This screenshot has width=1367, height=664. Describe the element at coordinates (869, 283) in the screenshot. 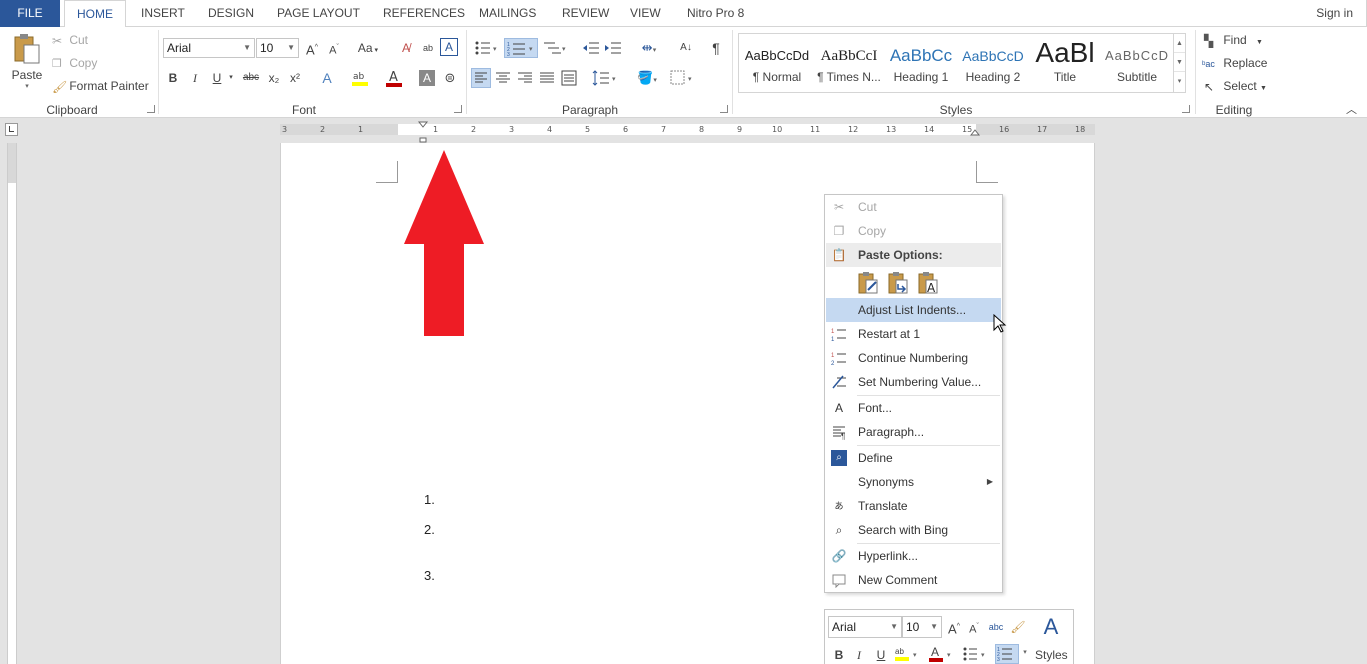

I see `paste-keep-formatting-icon` at that location.